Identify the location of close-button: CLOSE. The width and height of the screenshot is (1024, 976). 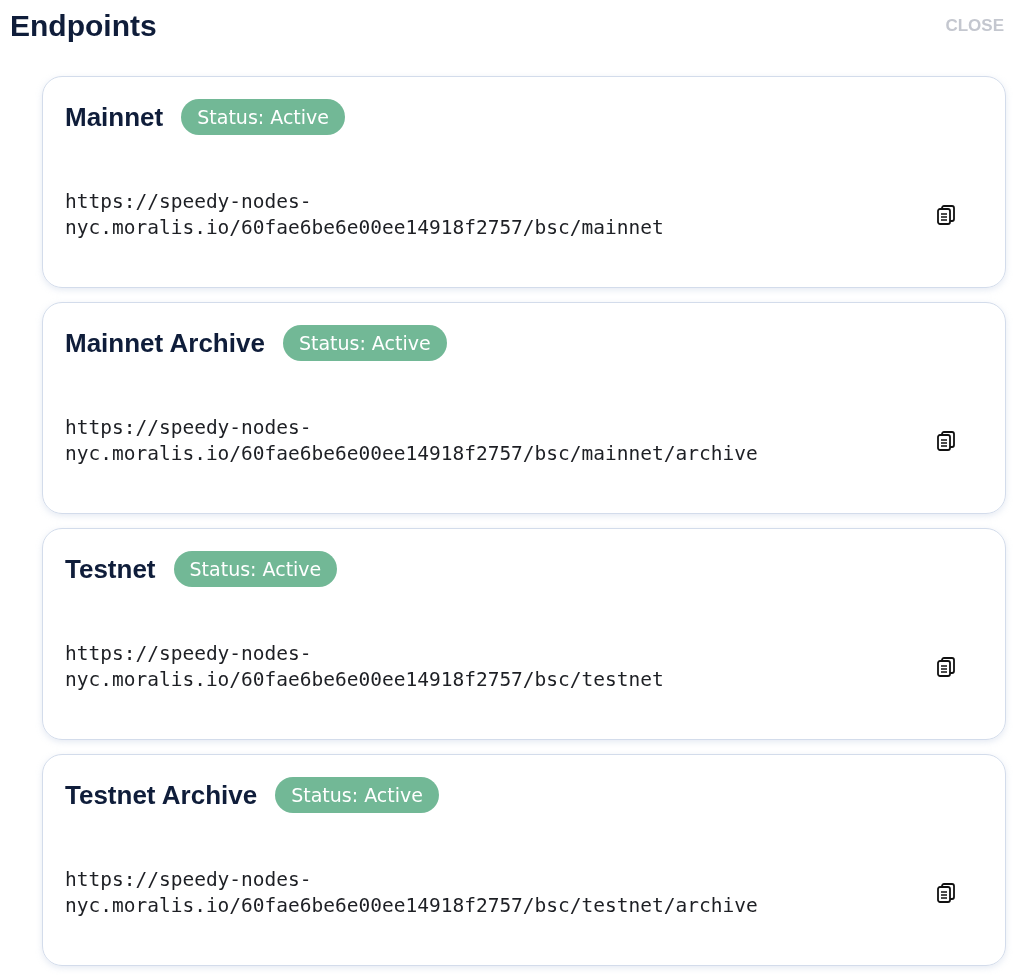
(974, 26).